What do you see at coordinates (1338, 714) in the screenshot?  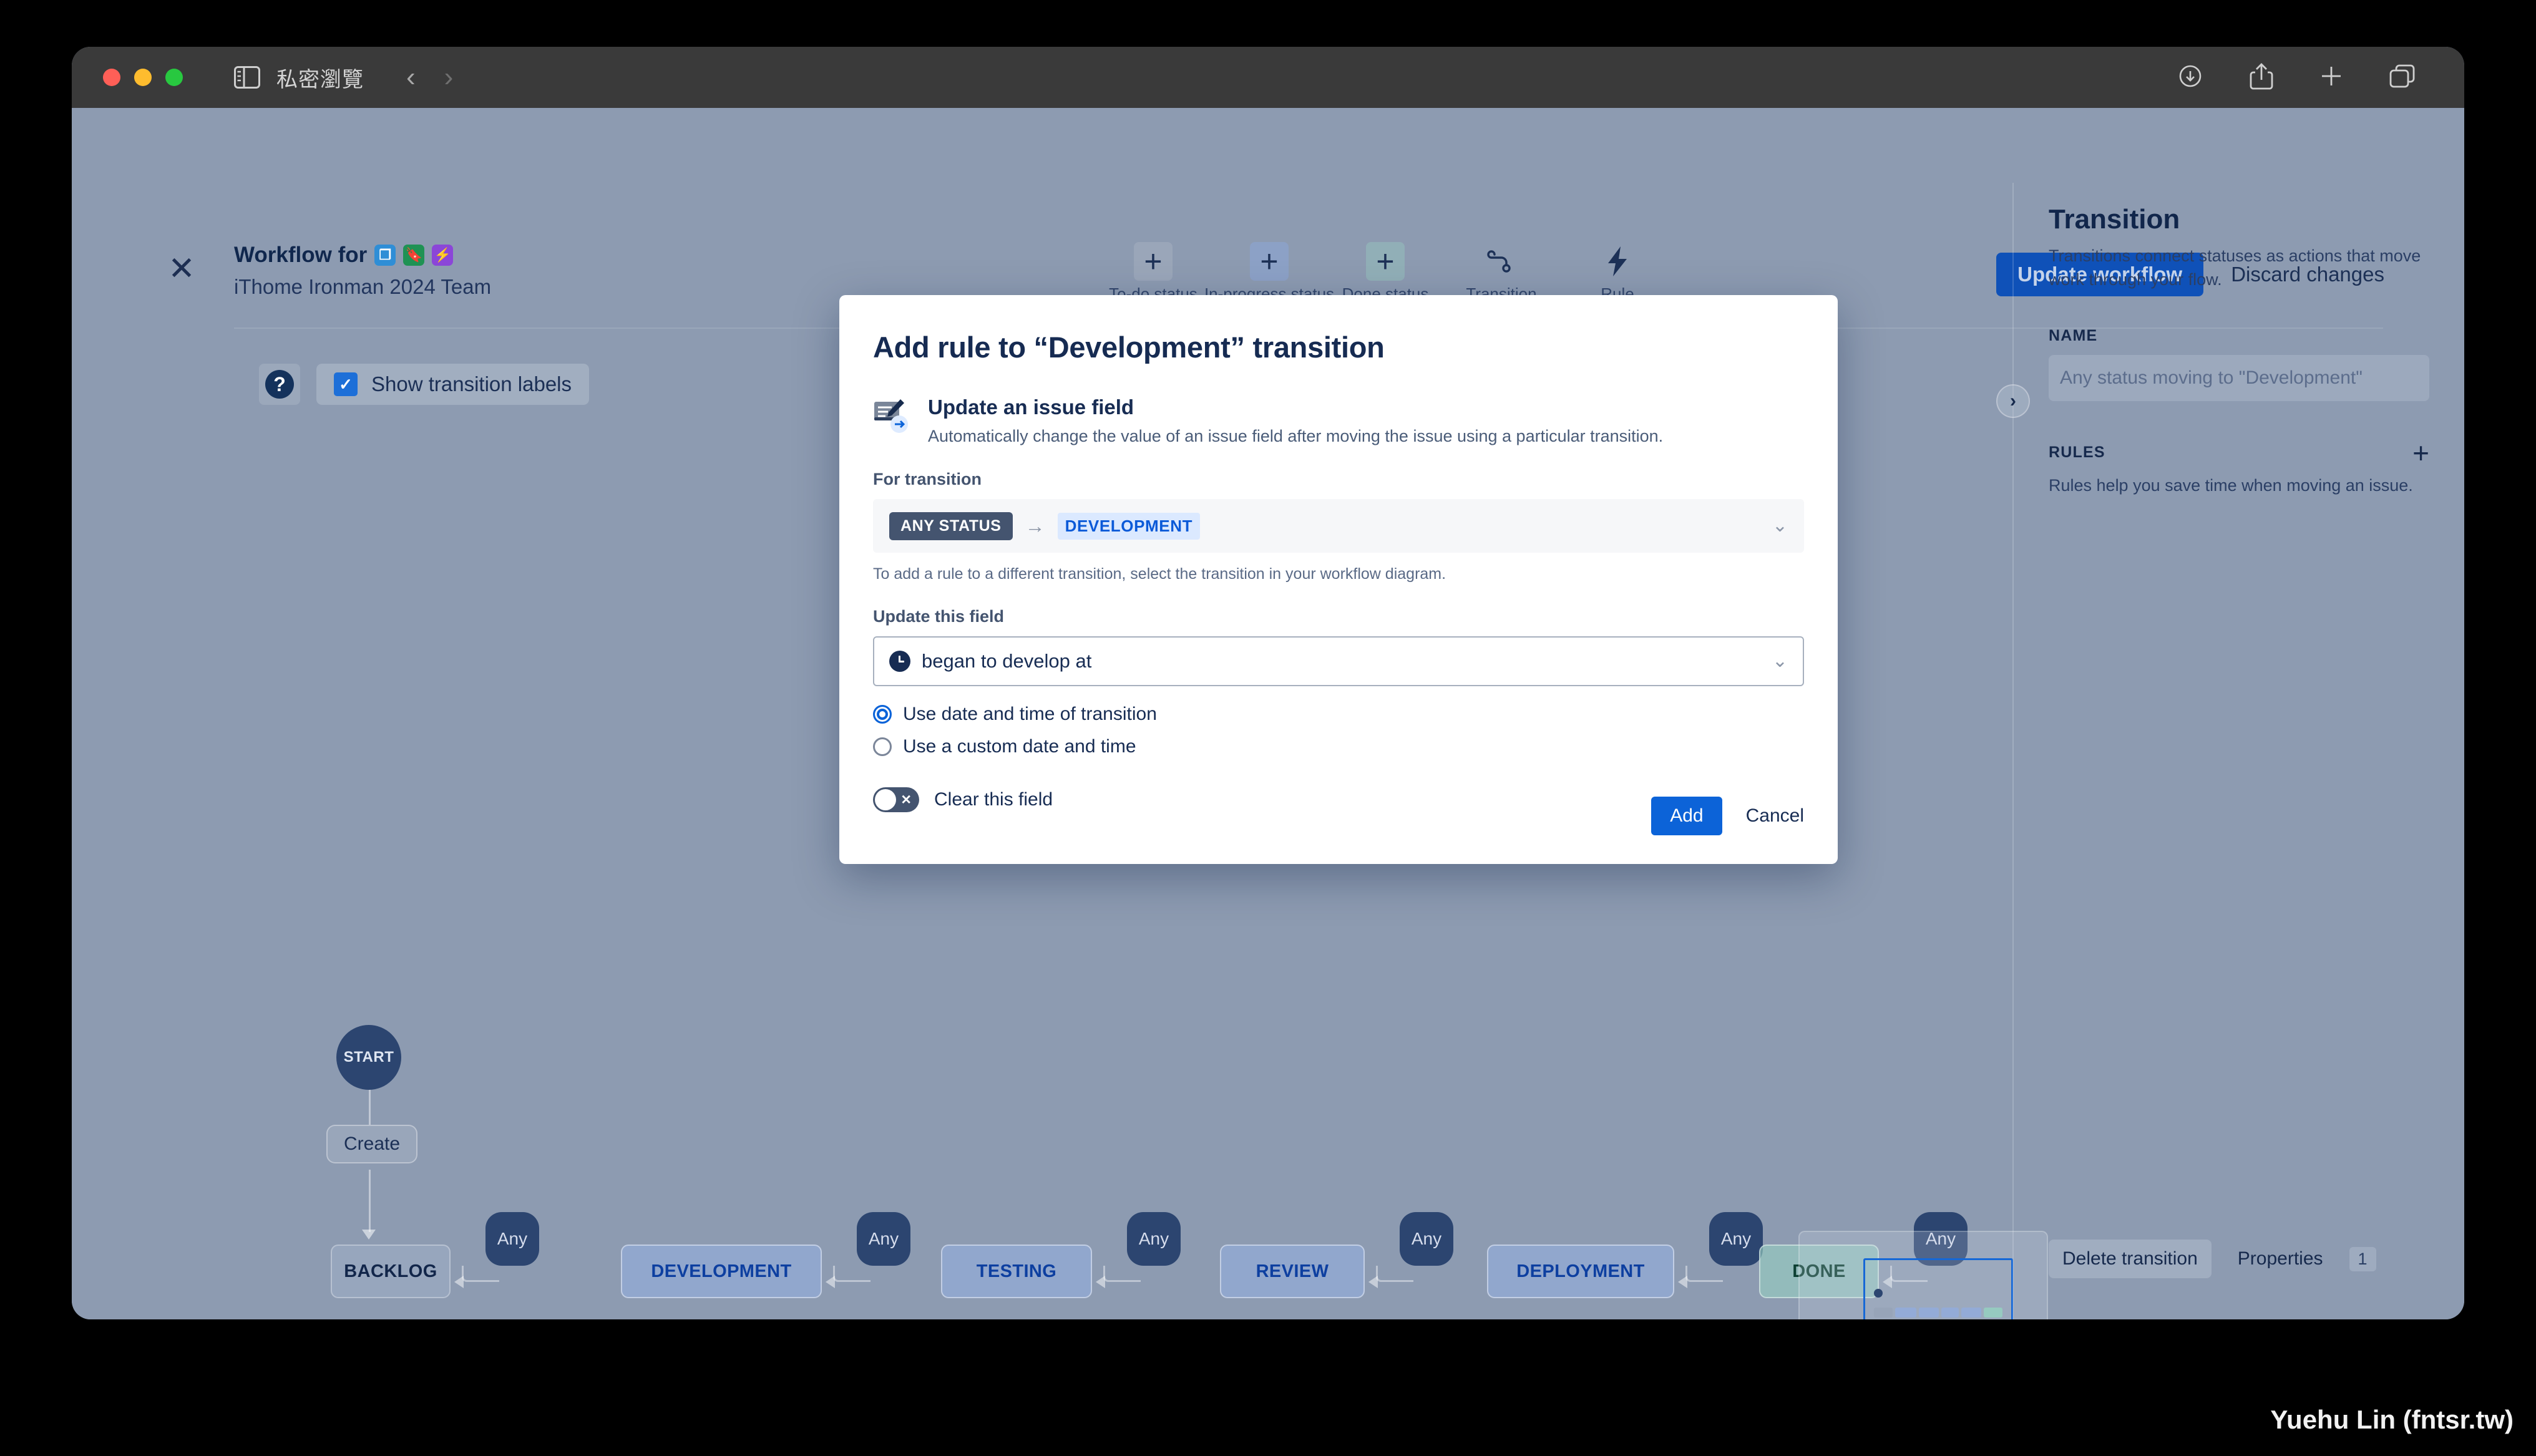 I see `radio-option-transition-time: Use date and time of transition` at bounding box center [1338, 714].